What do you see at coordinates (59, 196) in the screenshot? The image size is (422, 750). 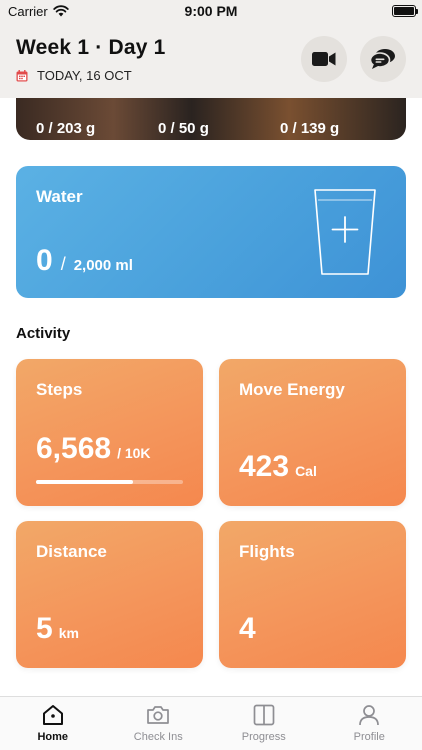 I see `water-label: Water` at bounding box center [59, 196].